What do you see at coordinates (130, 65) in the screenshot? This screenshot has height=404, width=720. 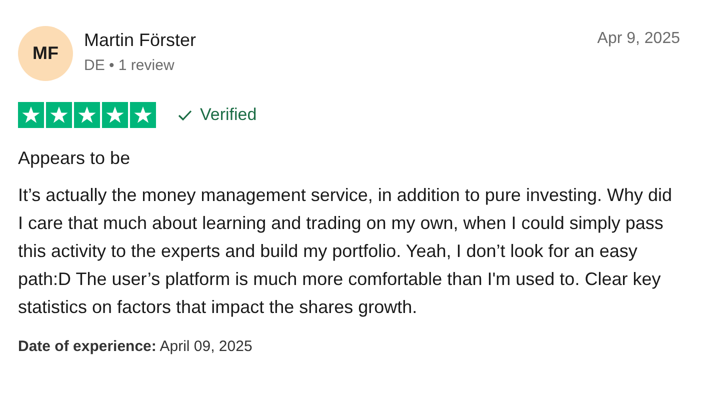 I see `reviewer-meta: DE • 1 review` at bounding box center [130, 65].